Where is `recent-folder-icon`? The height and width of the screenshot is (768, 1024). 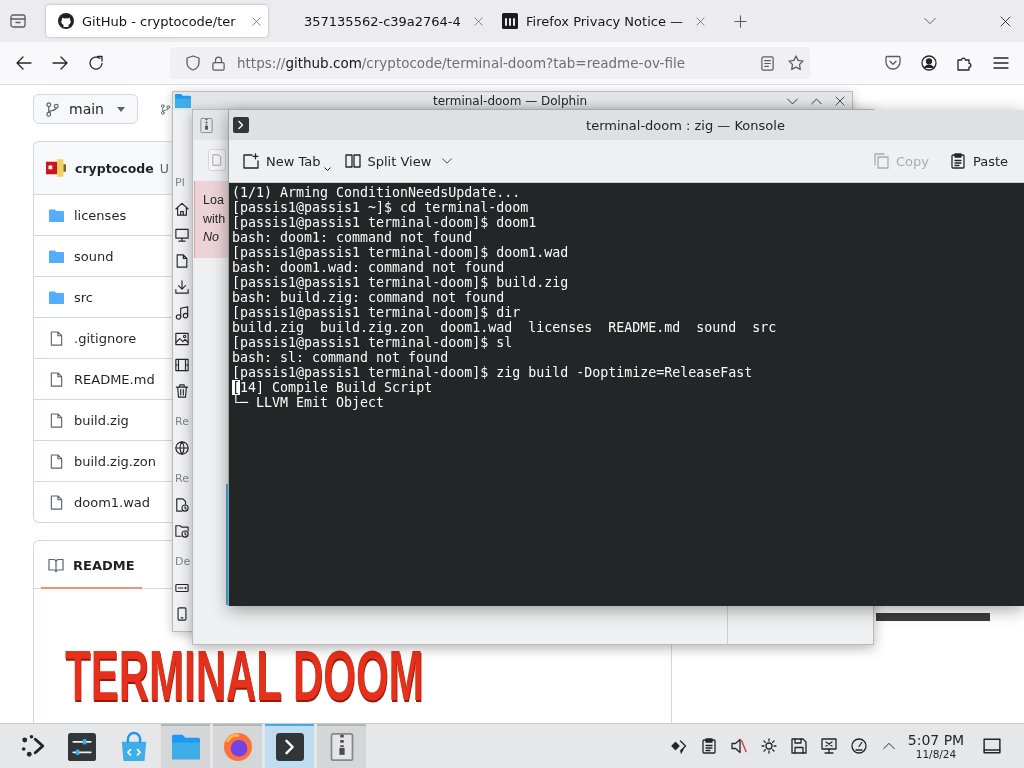
recent-folder-icon is located at coordinates (182, 531).